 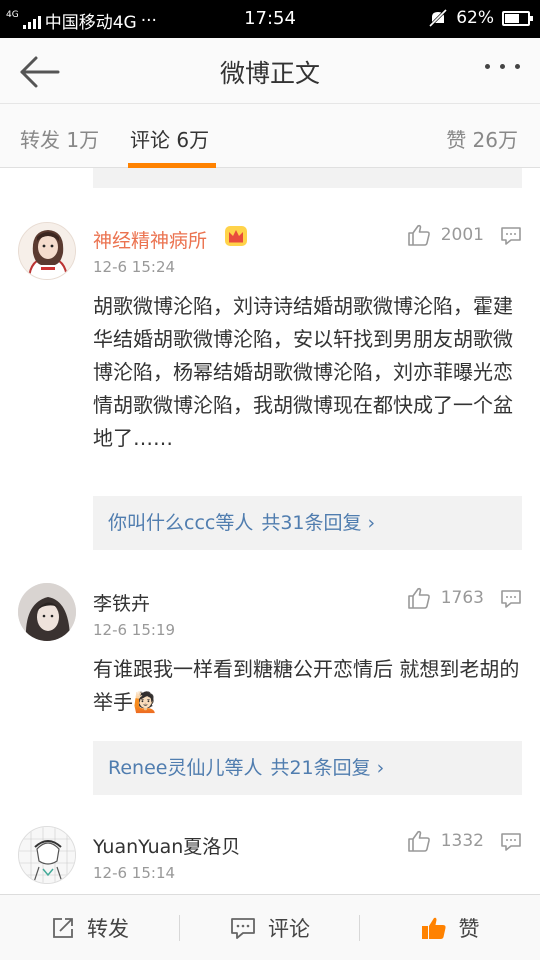 What do you see at coordinates (59, 138) in the screenshot?
I see `tab-repost: 转发 1万` at bounding box center [59, 138].